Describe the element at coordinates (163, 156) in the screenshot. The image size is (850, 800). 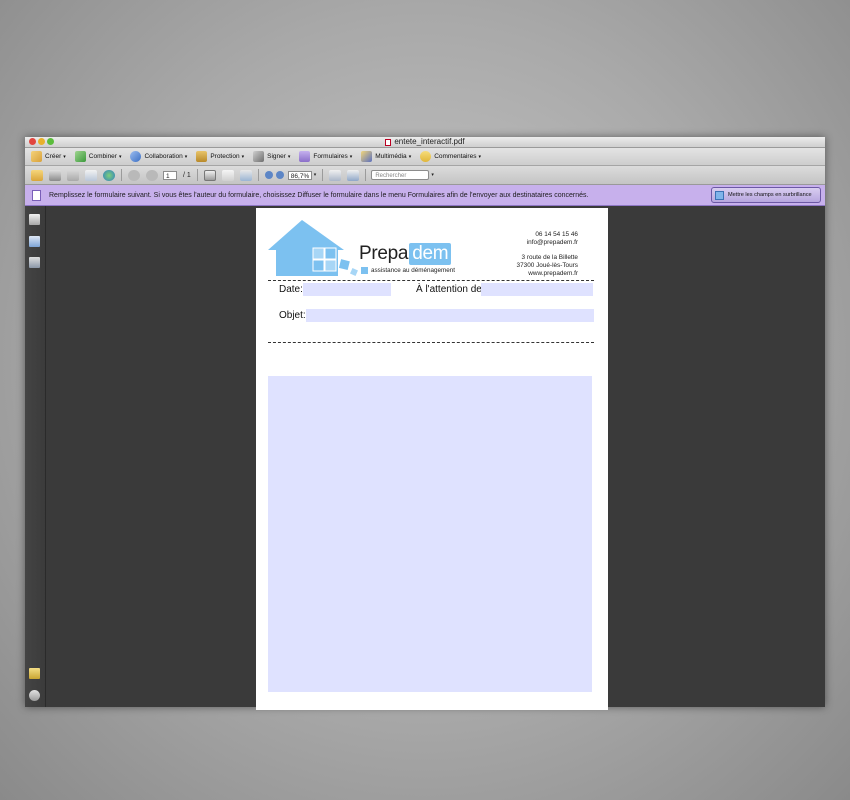
I see `menu-label: Collaboration` at that location.